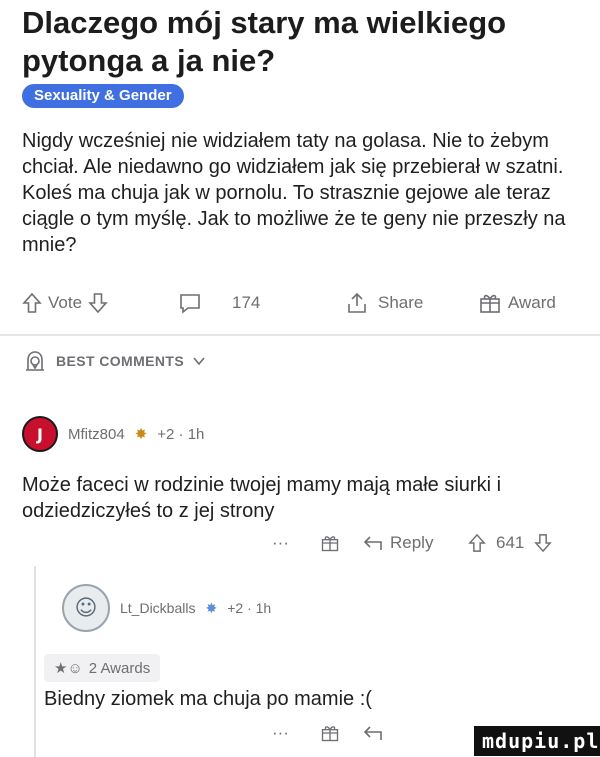 The image size is (600, 757). I want to click on reply-button, so click(373, 733).